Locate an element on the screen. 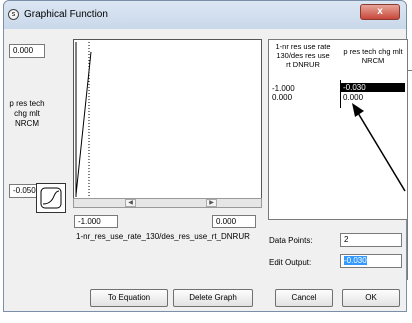  title-bar: s Graphical Function x is located at coordinates (205, 15).